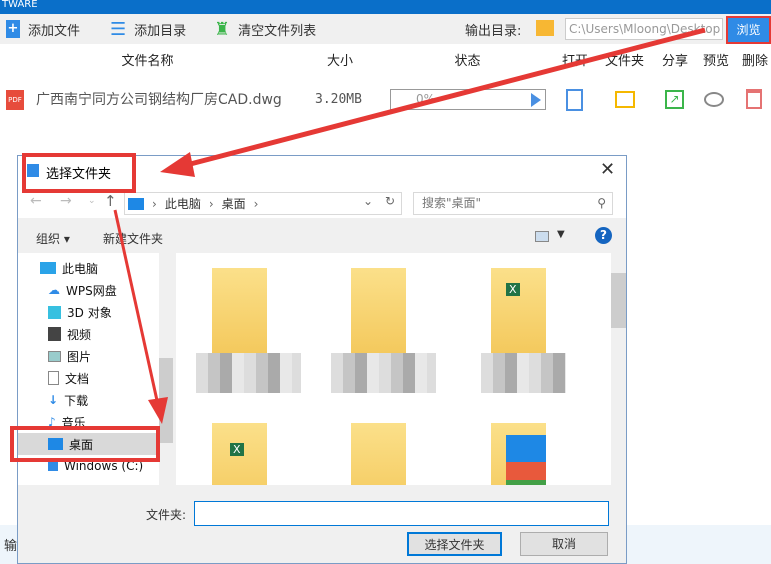  I want to click on annotation-arrow-line, so click(136, 307).